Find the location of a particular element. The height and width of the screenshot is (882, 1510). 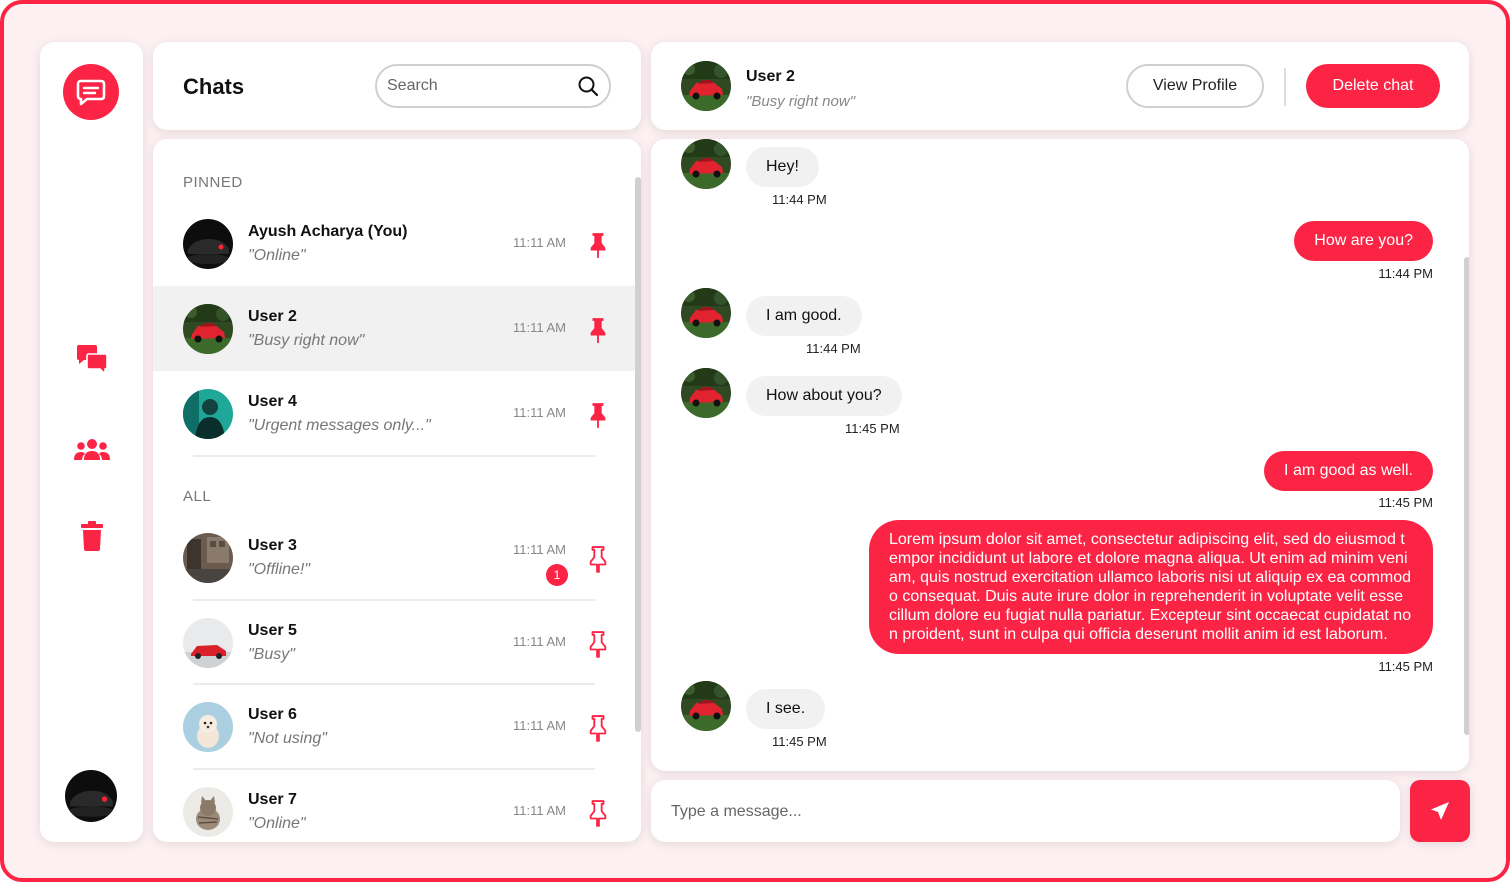

message-out: How are you? is located at coordinates (1363, 241).